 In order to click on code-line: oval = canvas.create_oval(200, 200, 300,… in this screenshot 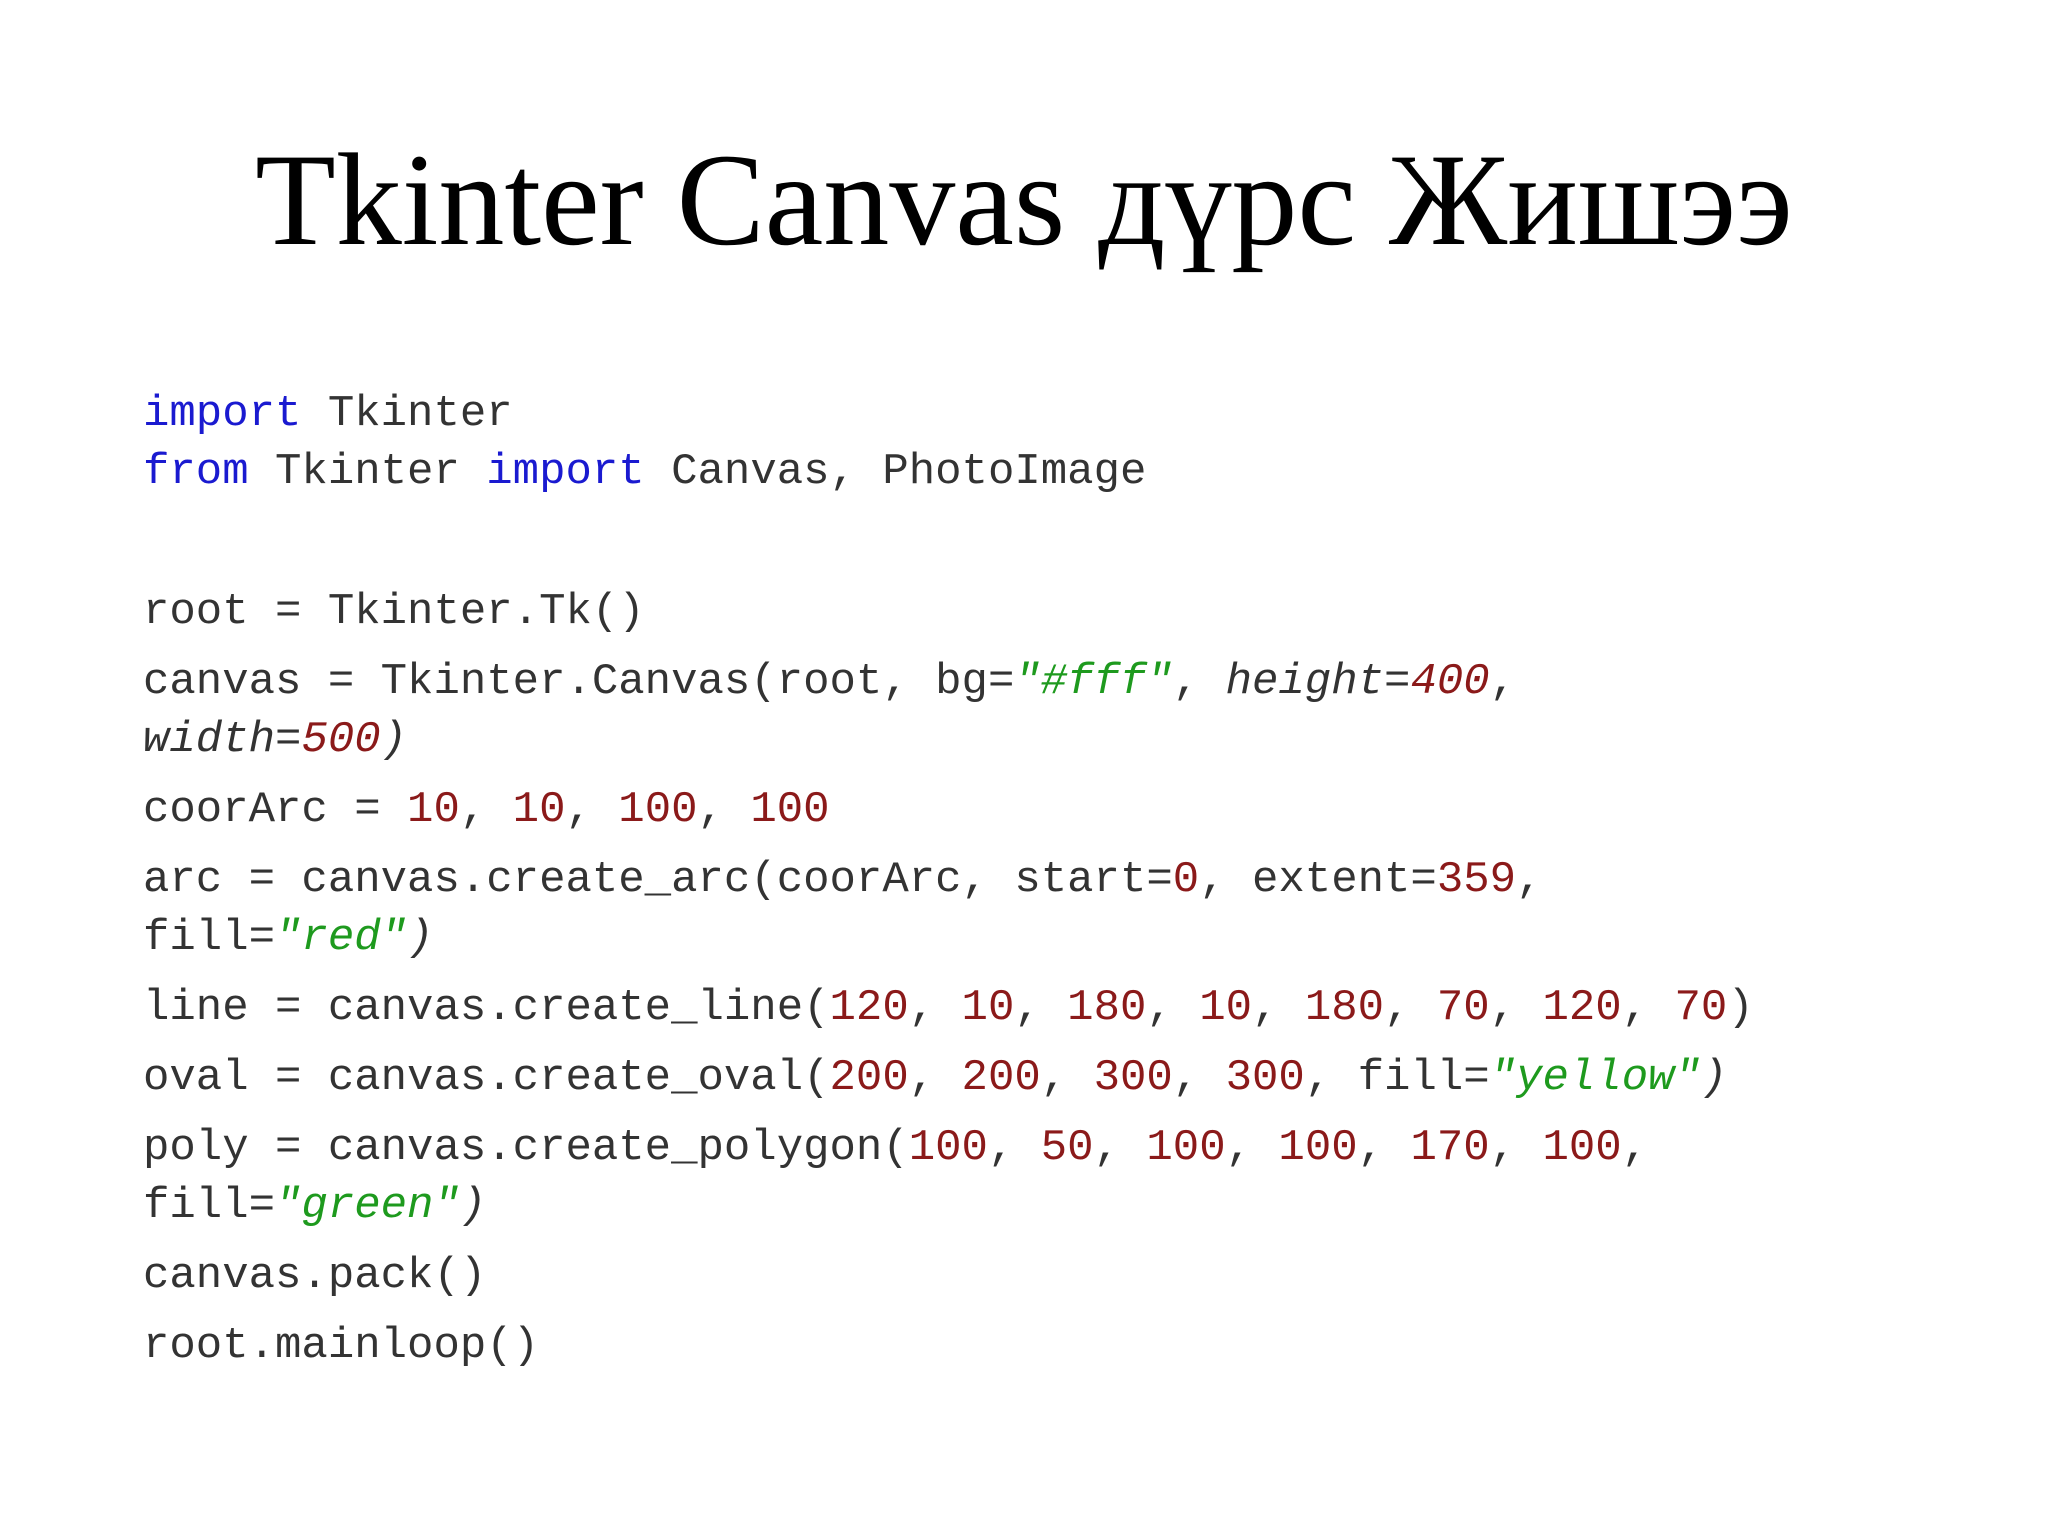, I will do `click(1073, 1078)`.